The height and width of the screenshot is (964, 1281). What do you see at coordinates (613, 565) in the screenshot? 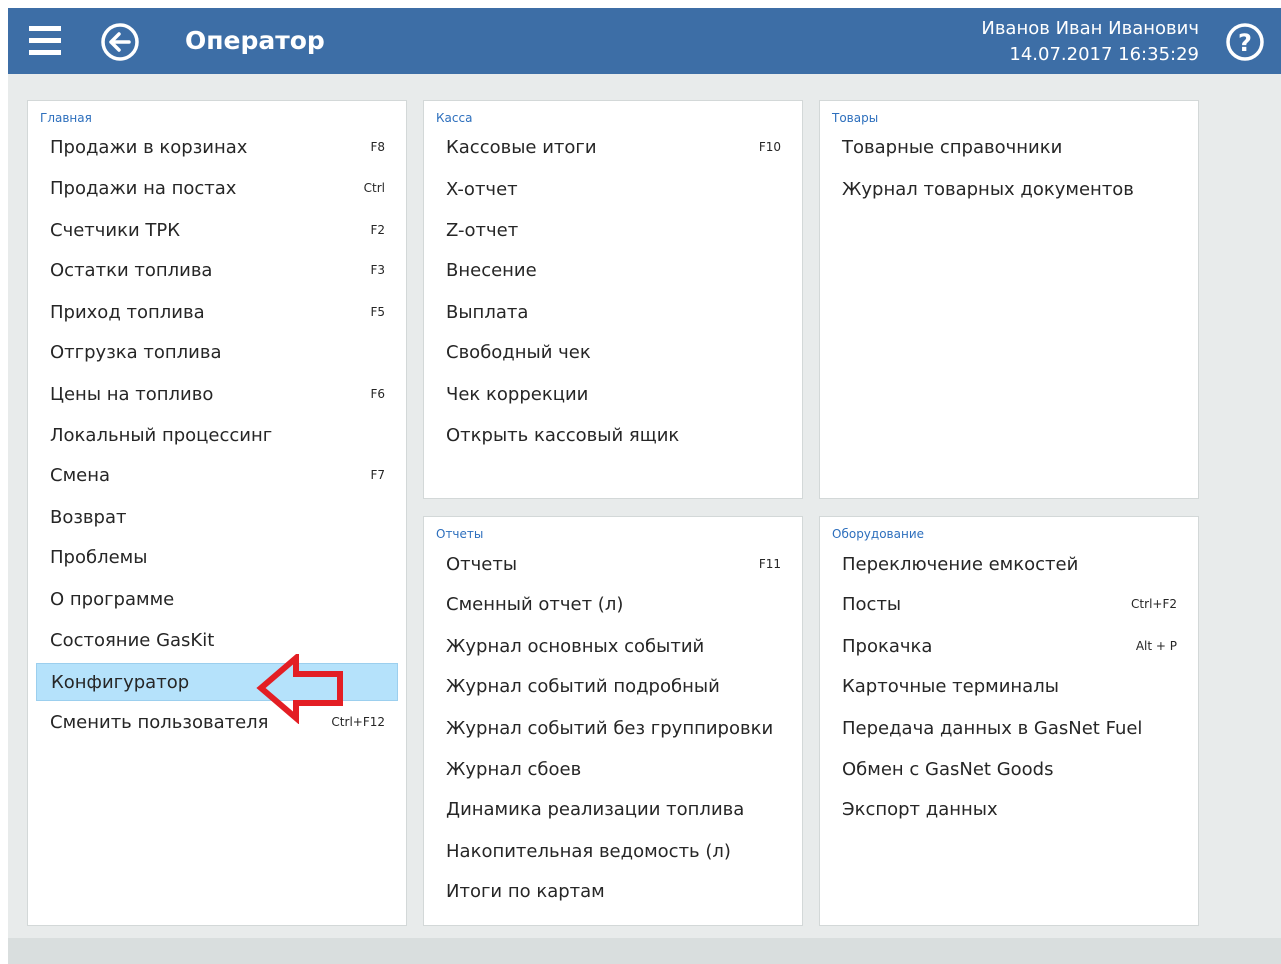
I see `menu-item-reports-0: Отчеты F11` at bounding box center [613, 565].